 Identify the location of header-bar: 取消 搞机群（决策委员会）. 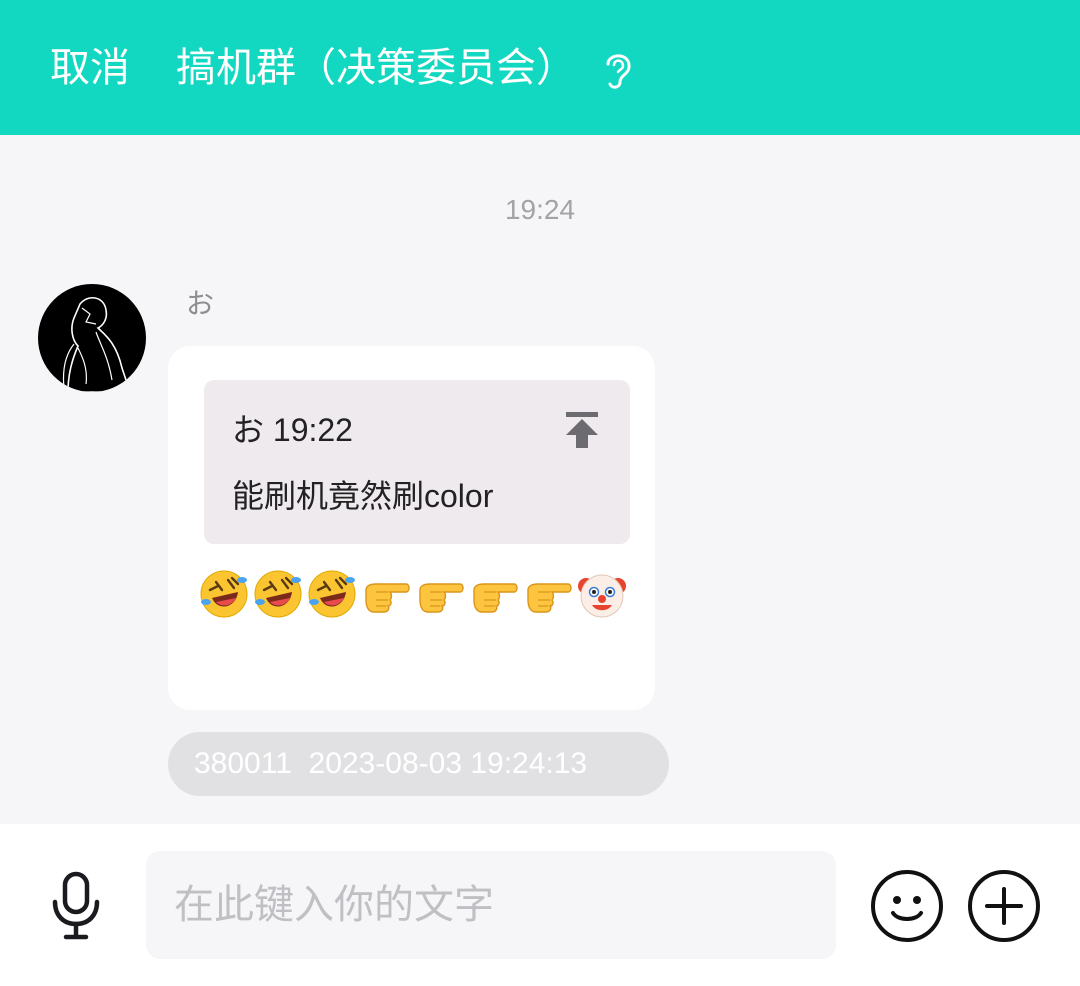
(540, 67).